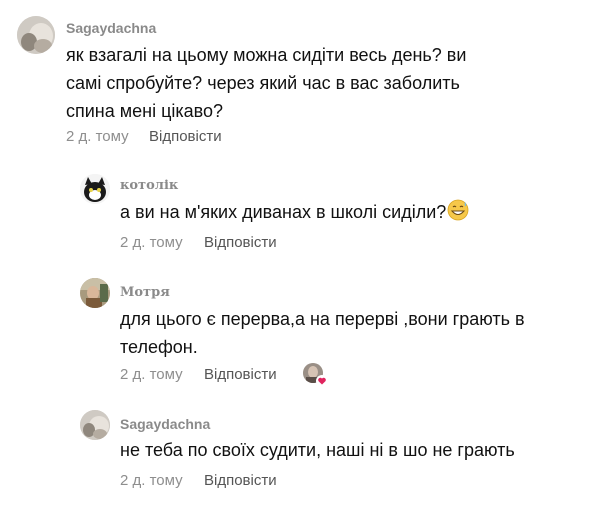 This screenshot has height=514, width=589. I want to click on heart-icon, so click(322, 381).